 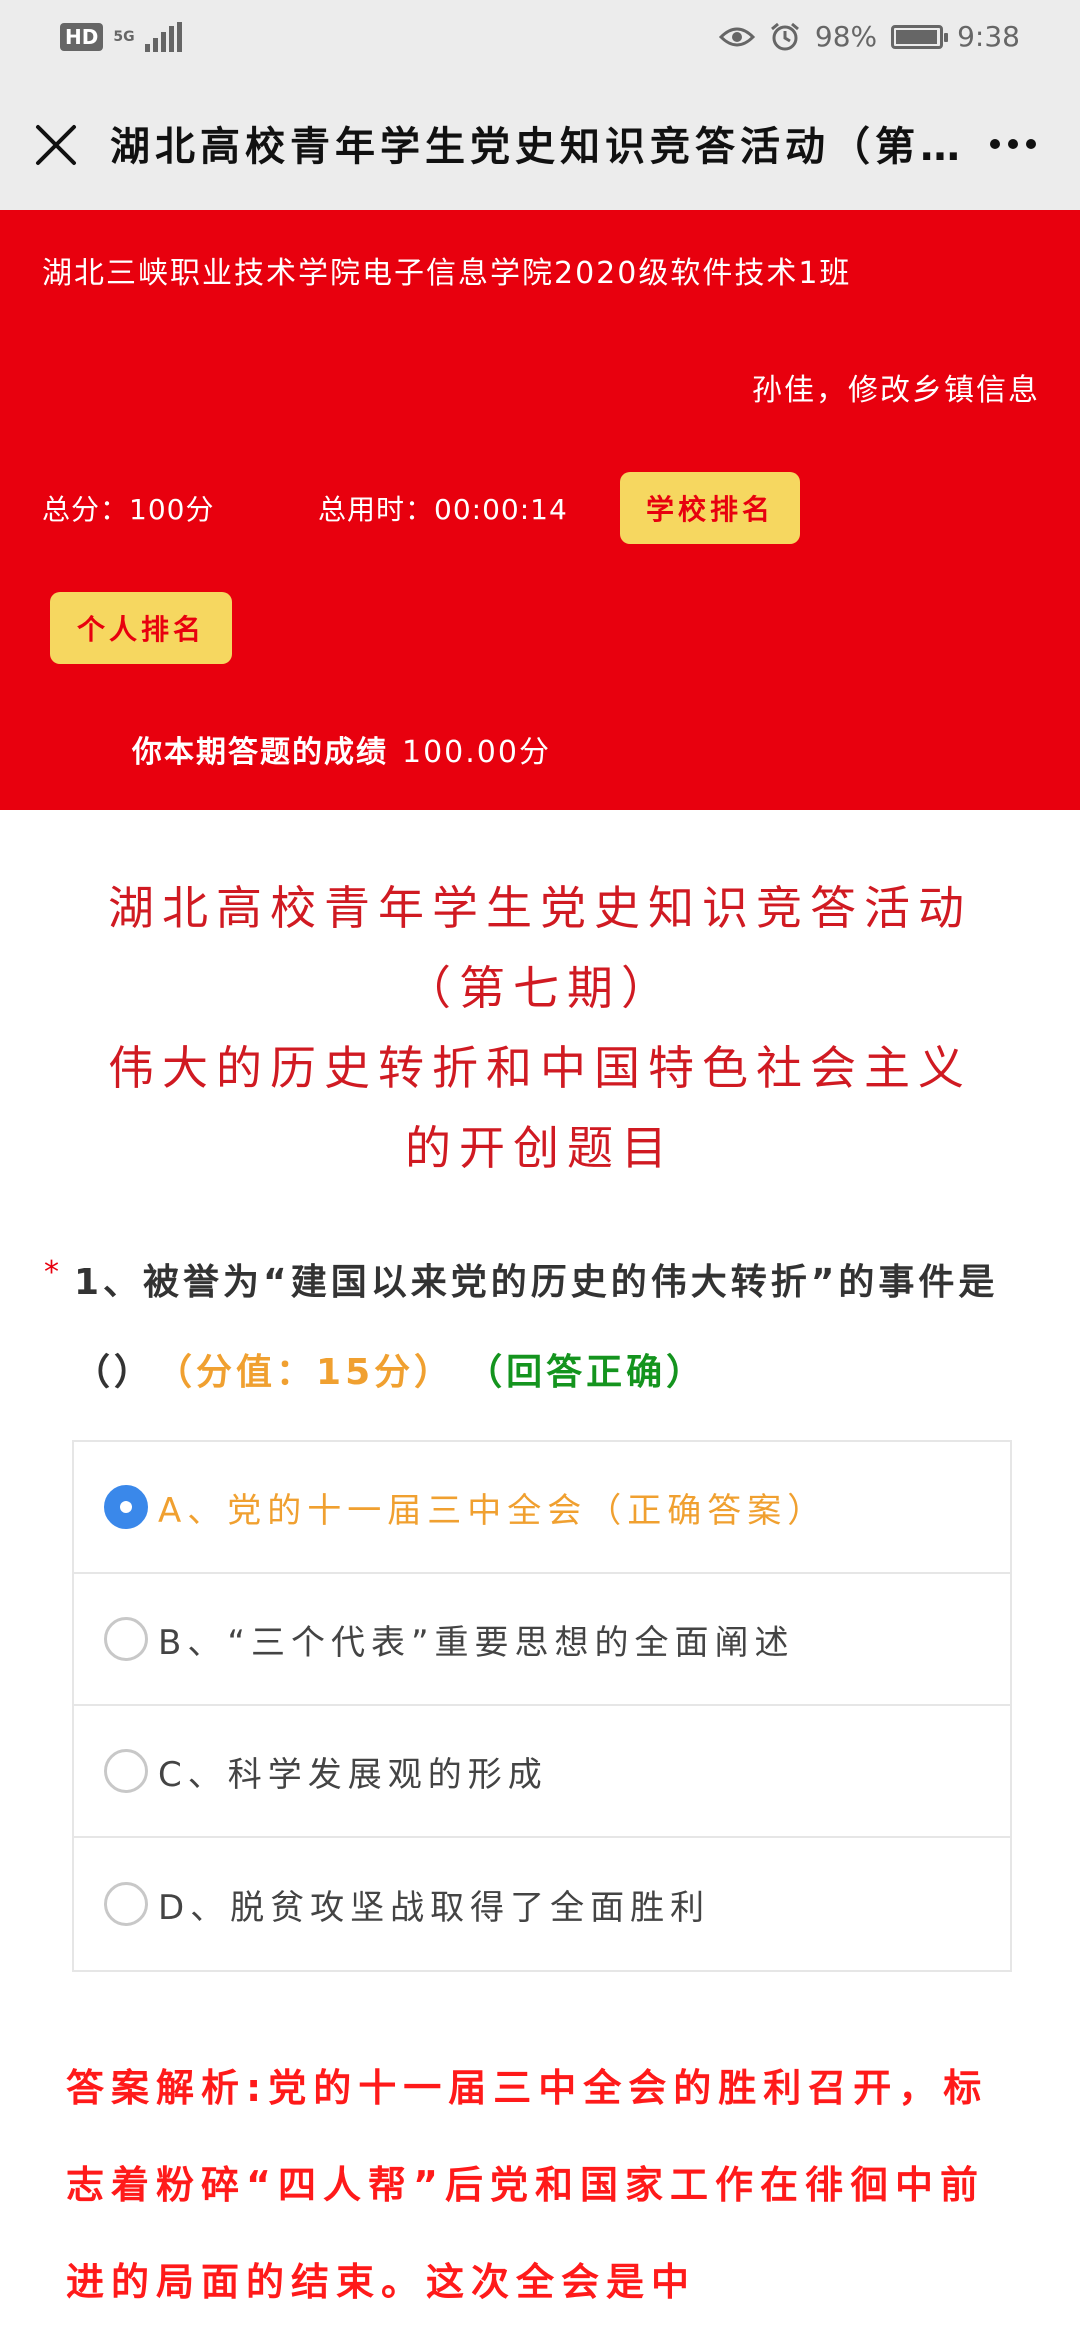 I want to click on result-score: 100.00分, so click(x=476, y=752).